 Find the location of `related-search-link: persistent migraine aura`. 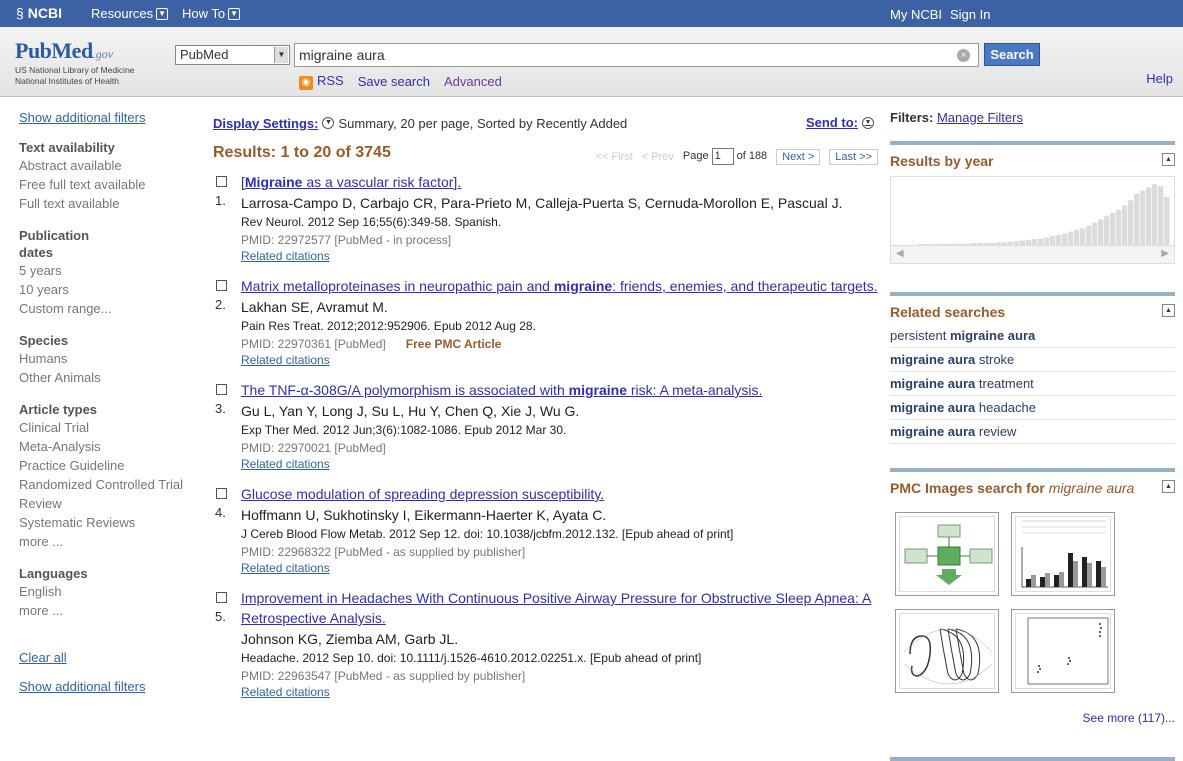

related-search-link: persistent migraine aura is located at coordinates (1032, 336).